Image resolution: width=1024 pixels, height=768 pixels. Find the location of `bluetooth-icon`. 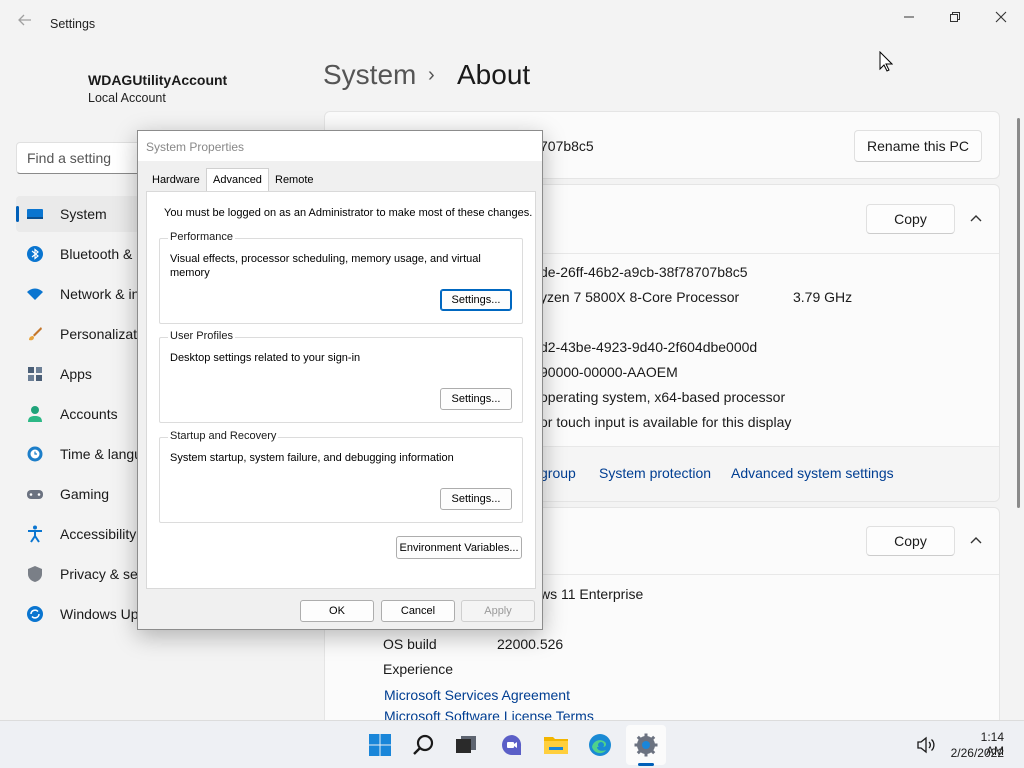

bluetooth-icon is located at coordinates (35, 254).